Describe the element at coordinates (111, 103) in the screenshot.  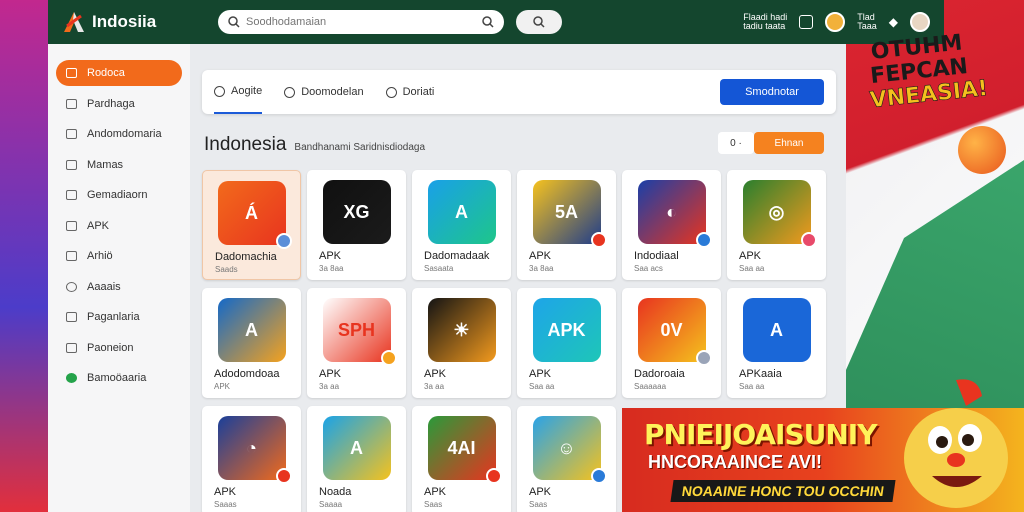
I see `sidebar-item-label: Pardhaga` at that location.